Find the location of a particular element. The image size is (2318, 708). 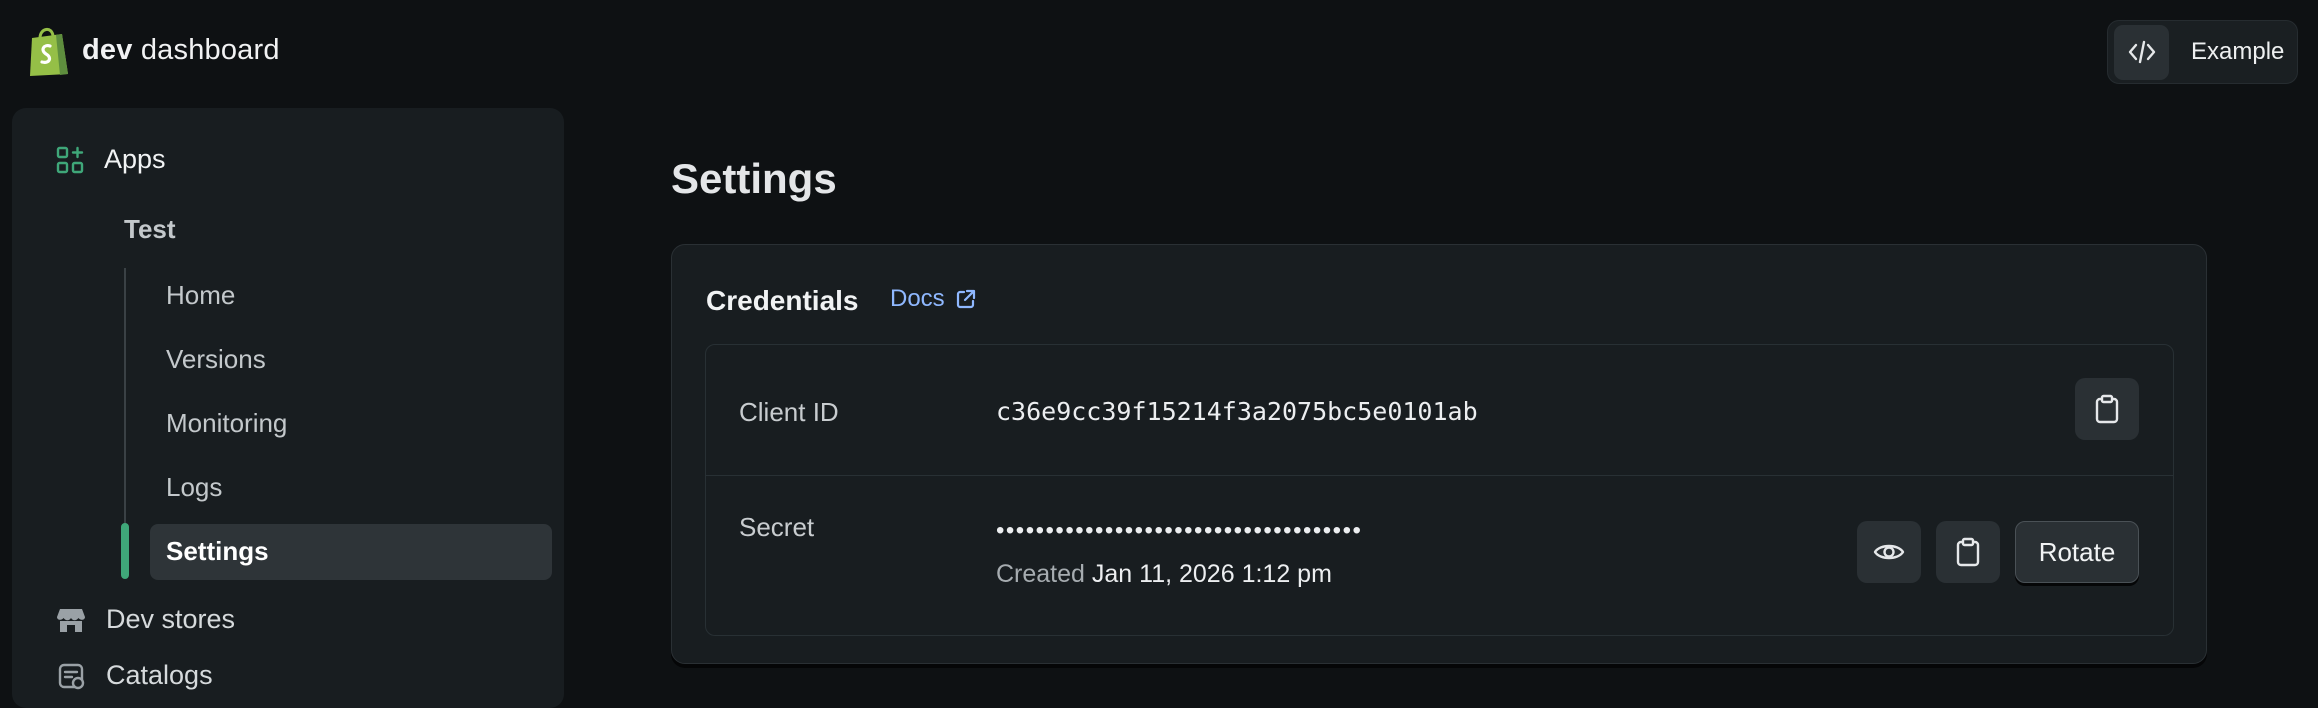

apps-grid-icon is located at coordinates (70, 159).